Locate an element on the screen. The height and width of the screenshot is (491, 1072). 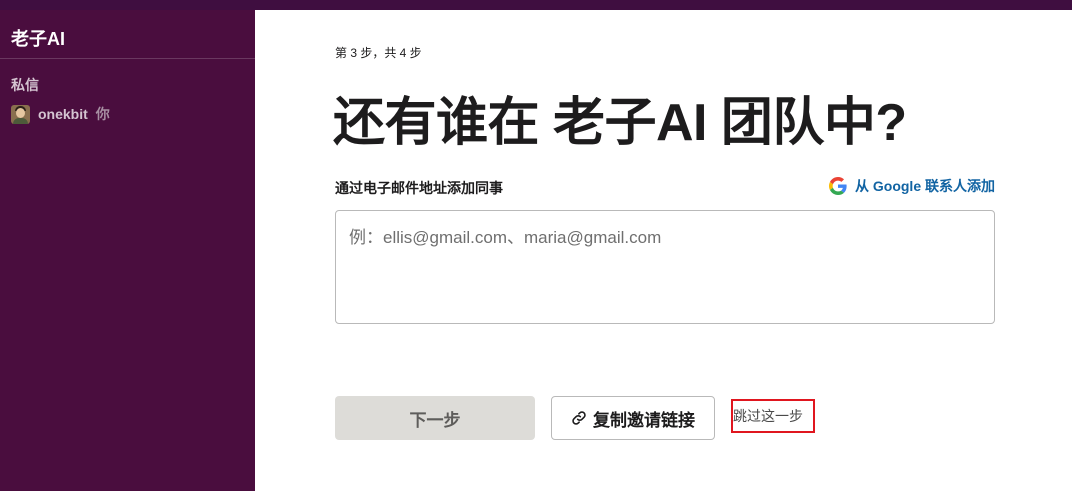
email-field-label: 通过电子邮件地址添加同事 is located at coordinates (419, 188).